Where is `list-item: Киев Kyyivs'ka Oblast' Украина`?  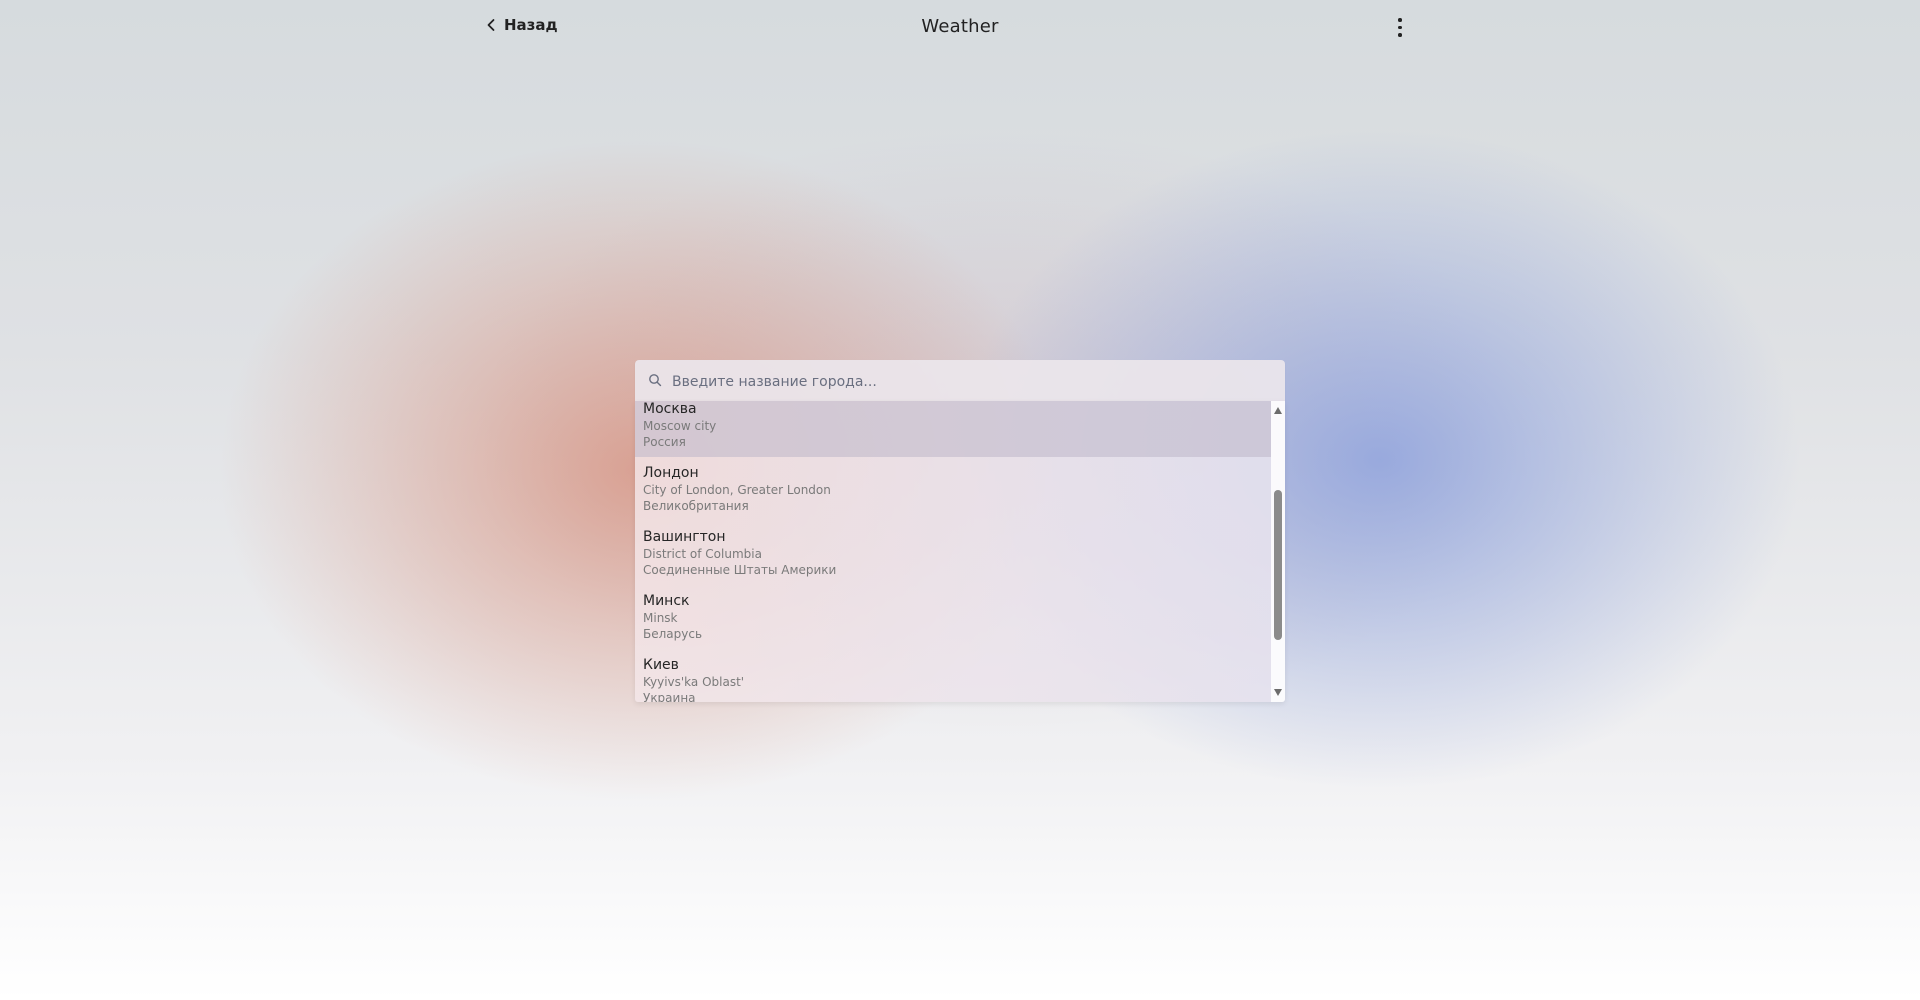 list-item: Киев Kyyivs'ka Oblast' Украина is located at coordinates (953, 675).